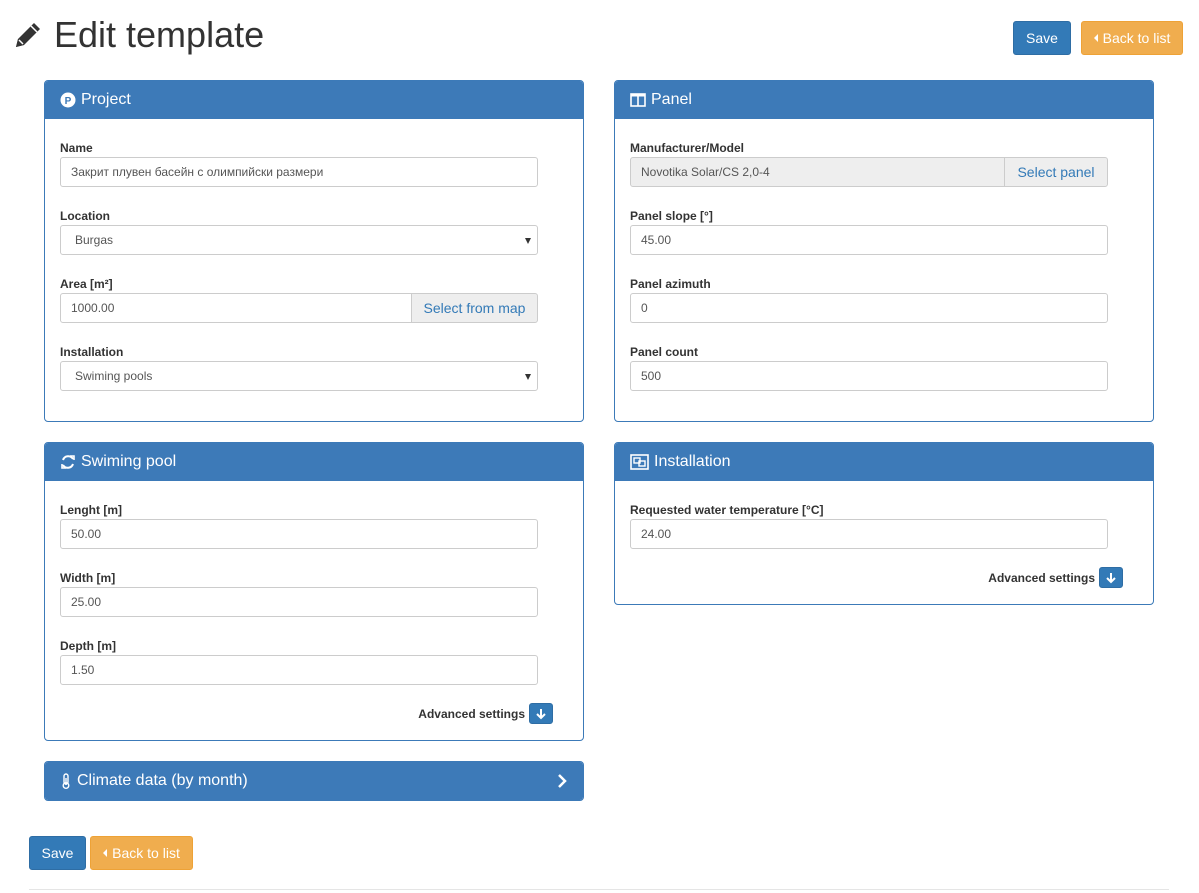  What do you see at coordinates (562, 781) in the screenshot?
I see `chevron-right-icon` at bounding box center [562, 781].